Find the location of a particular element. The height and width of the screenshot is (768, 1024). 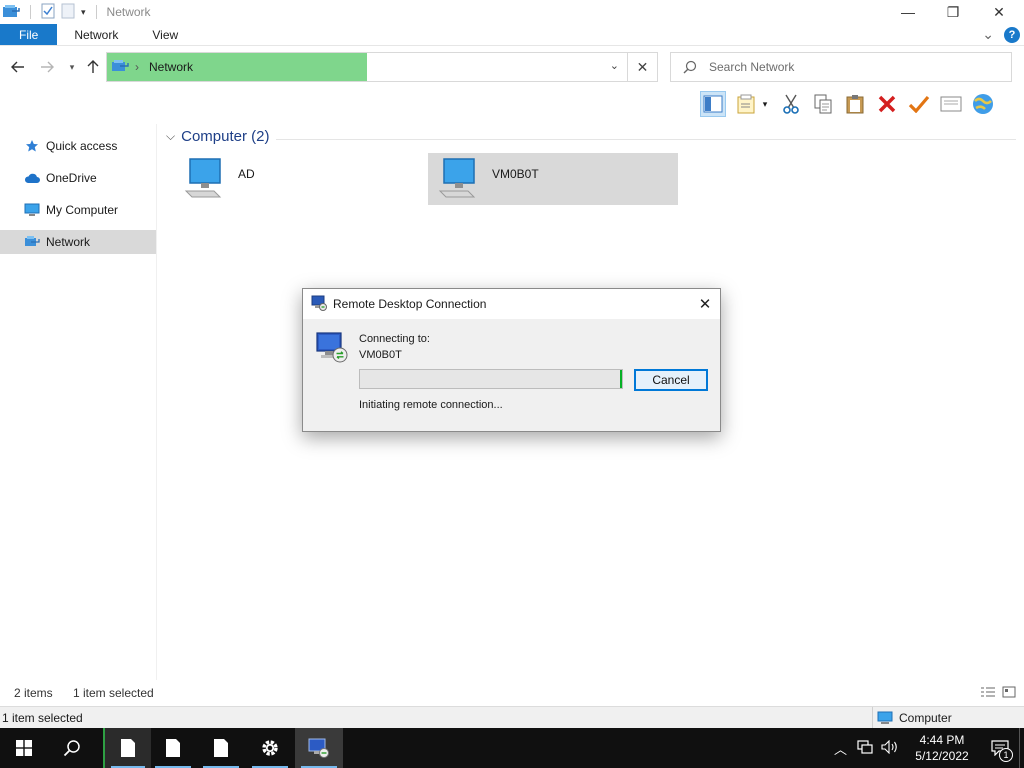

taskbar-app-remote-desktop is located at coordinates (319, 748).